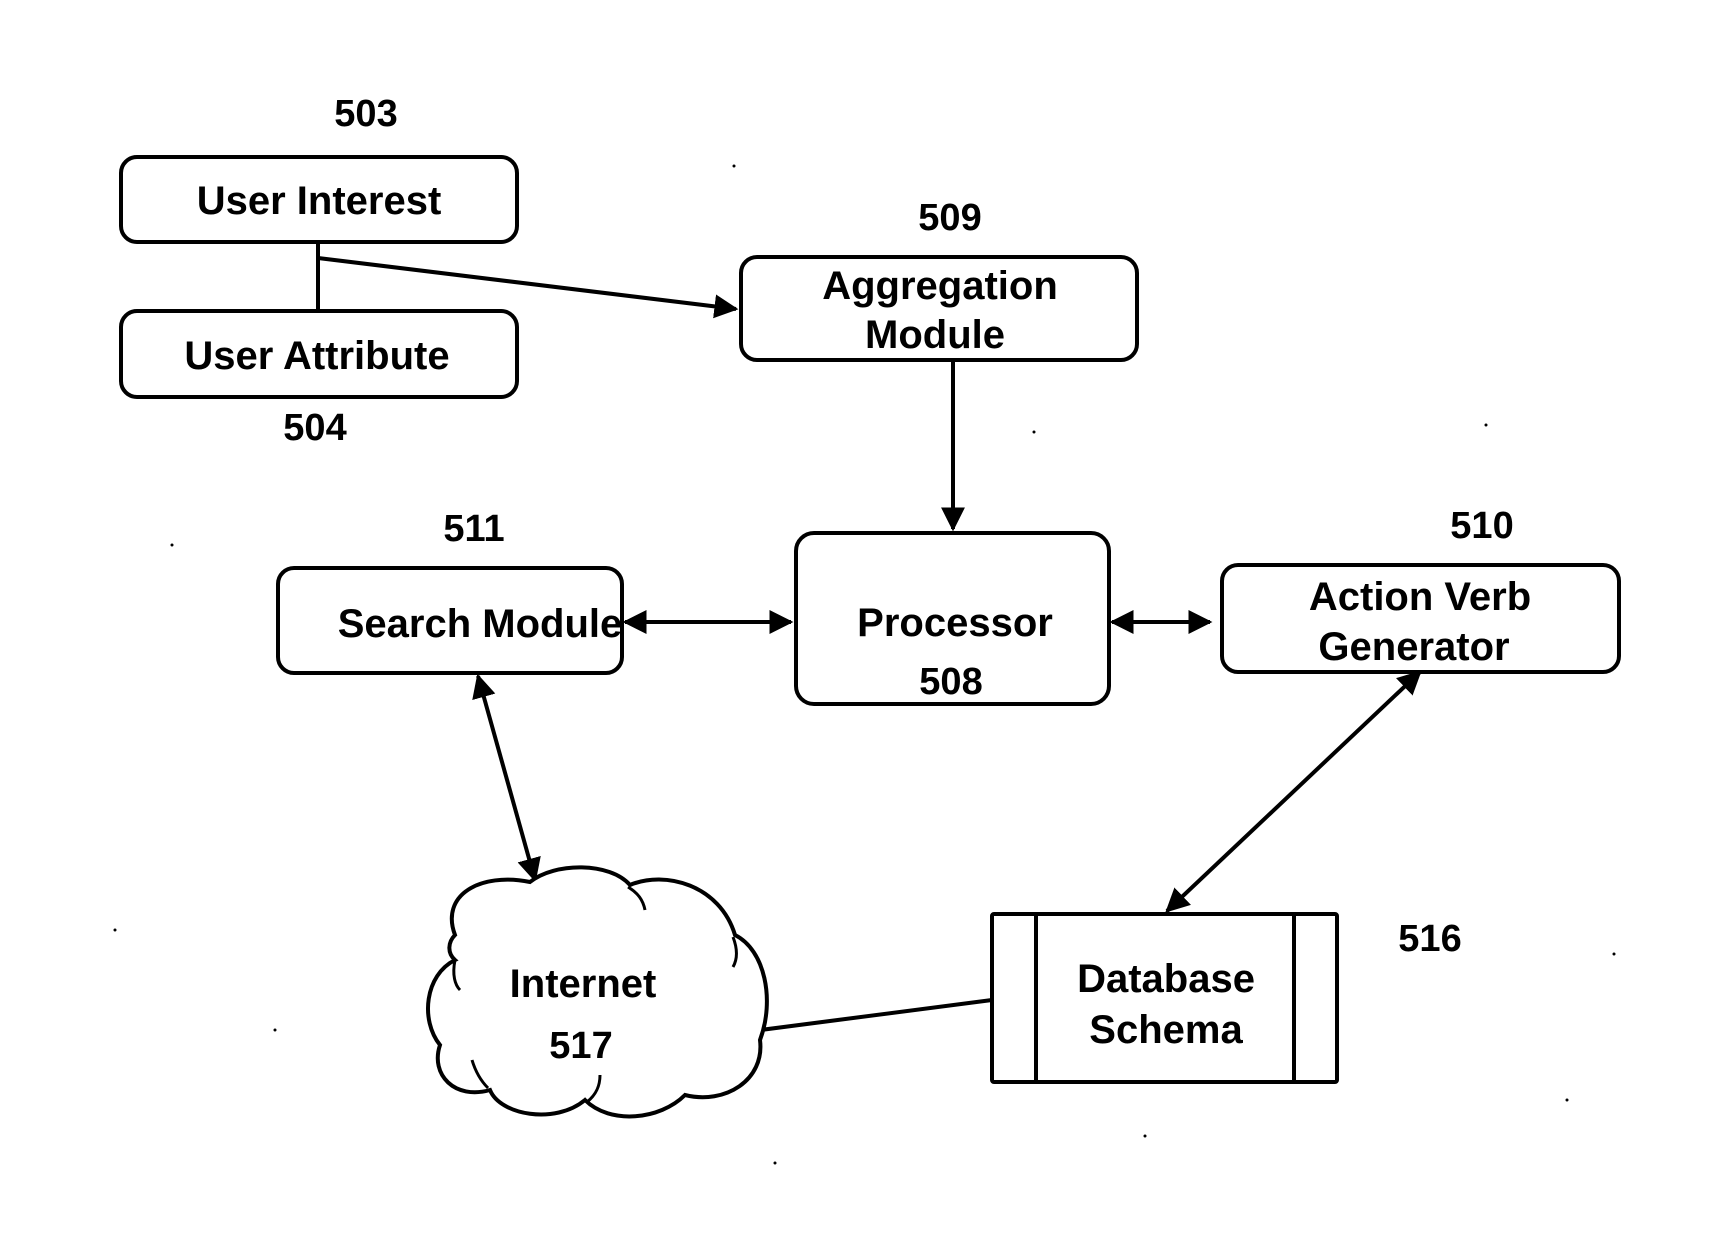 Image resolution: width=1735 pixels, height=1259 pixels. Describe the element at coordinates (1429, 939) in the screenshot. I see `ref-516: 516` at that location.